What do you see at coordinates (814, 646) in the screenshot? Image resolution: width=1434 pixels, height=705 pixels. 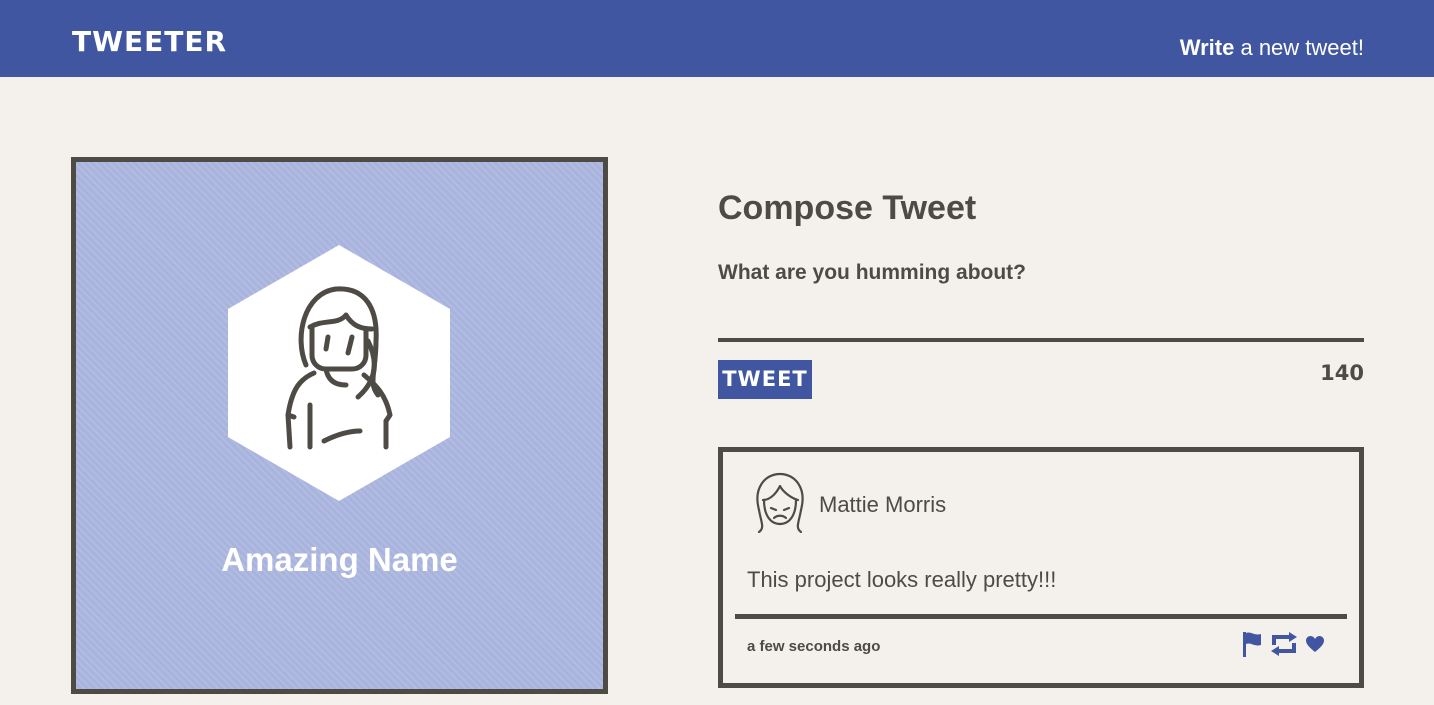 I see `tweet-timestamp: a few seconds ago` at bounding box center [814, 646].